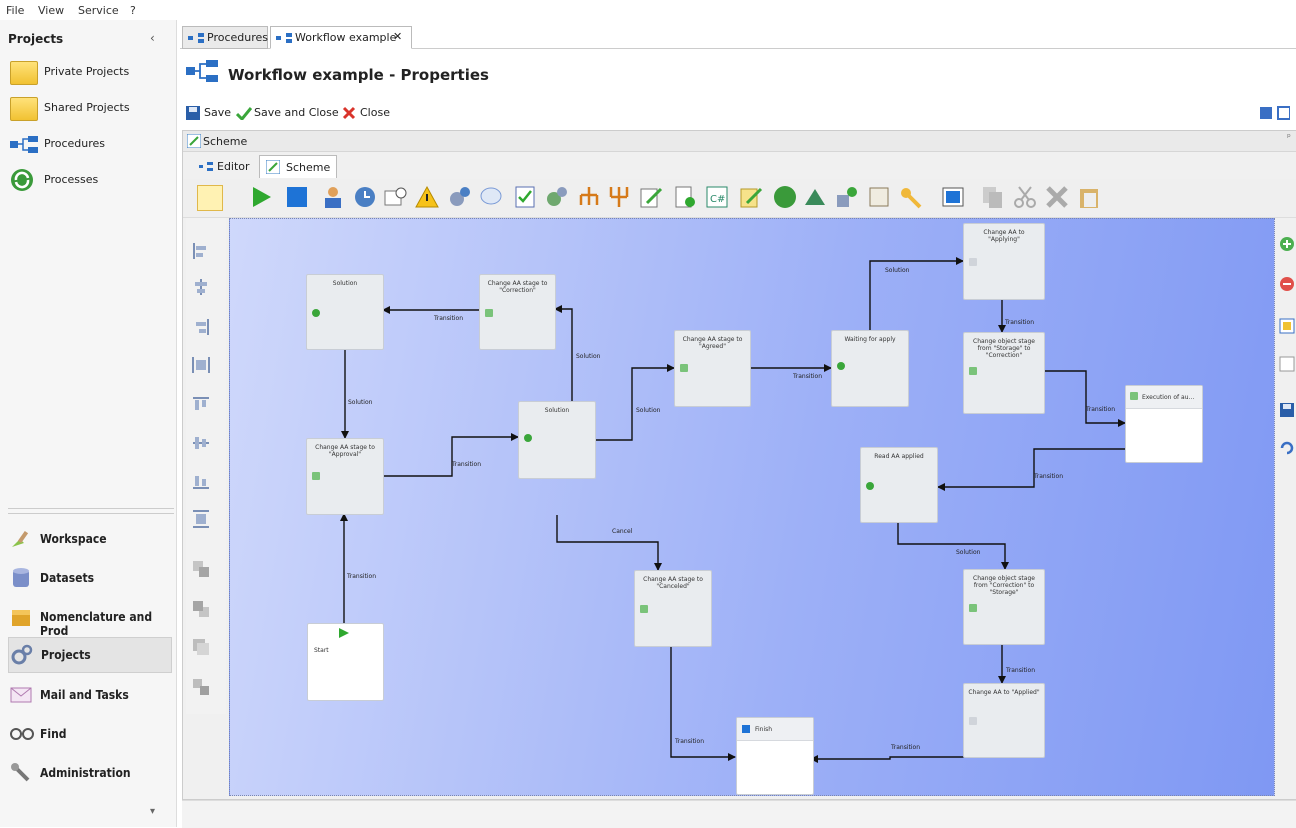 This screenshot has height=828, width=1296. Describe the element at coordinates (201, 687) in the screenshot. I see `send-backward-icon` at that location.